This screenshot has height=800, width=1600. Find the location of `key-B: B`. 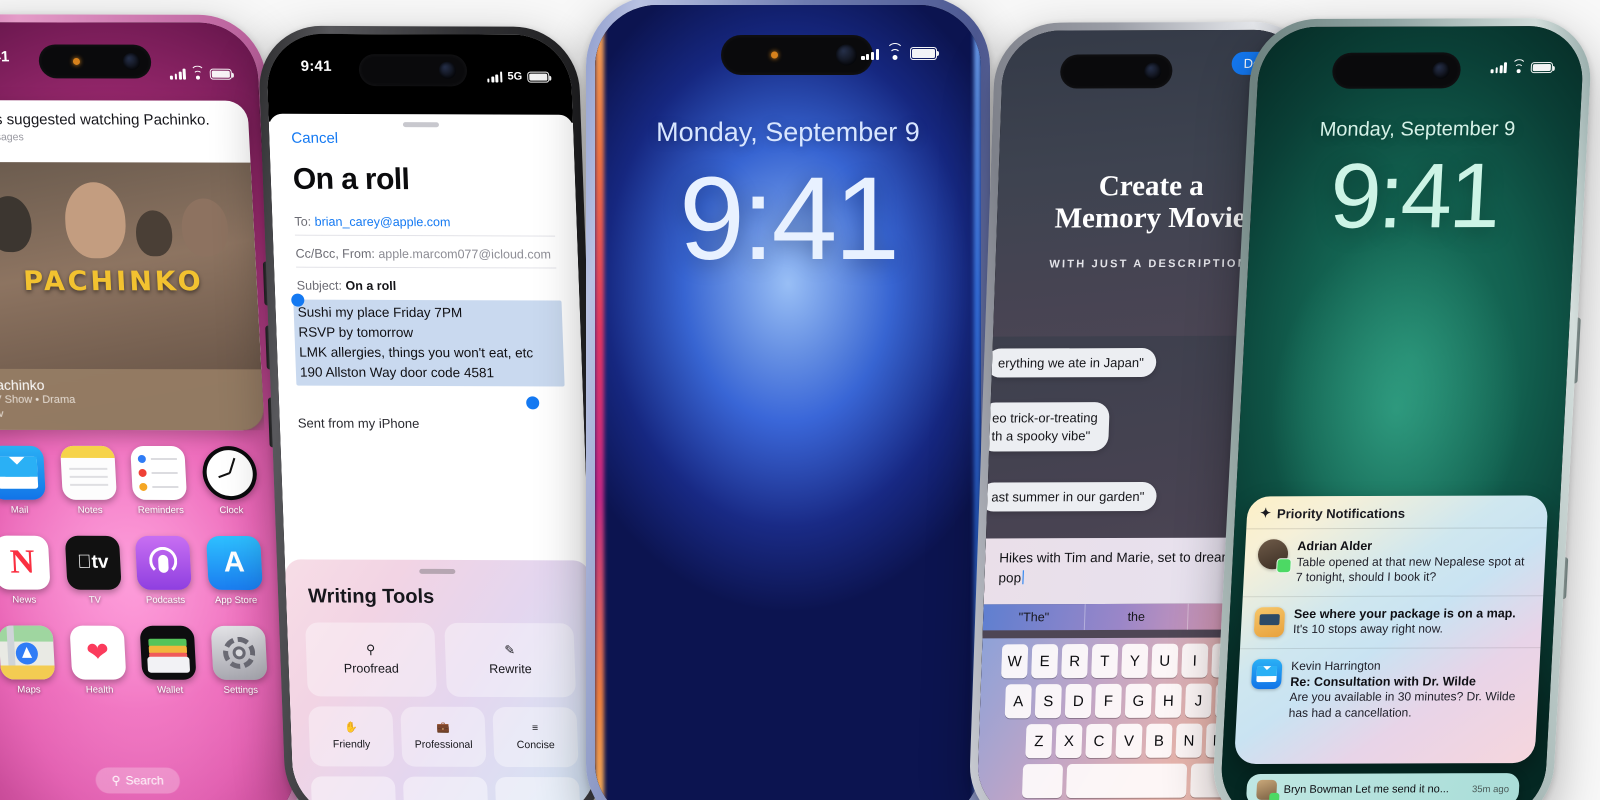

key-B: B is located at coordinates (1159, 740).